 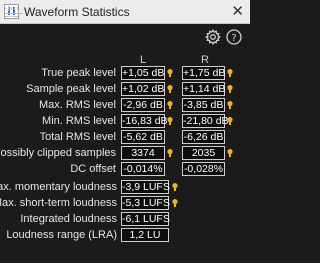 I want to click on stat-value-right: +1,75 dB, so click(x=204, y=73).